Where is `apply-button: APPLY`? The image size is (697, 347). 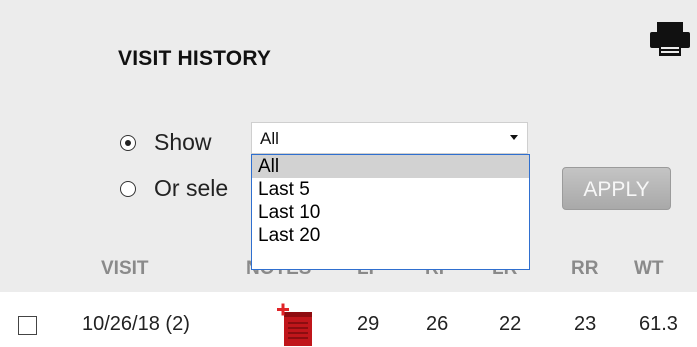 apply-button: APPLY is located at coordinates (616, 188).